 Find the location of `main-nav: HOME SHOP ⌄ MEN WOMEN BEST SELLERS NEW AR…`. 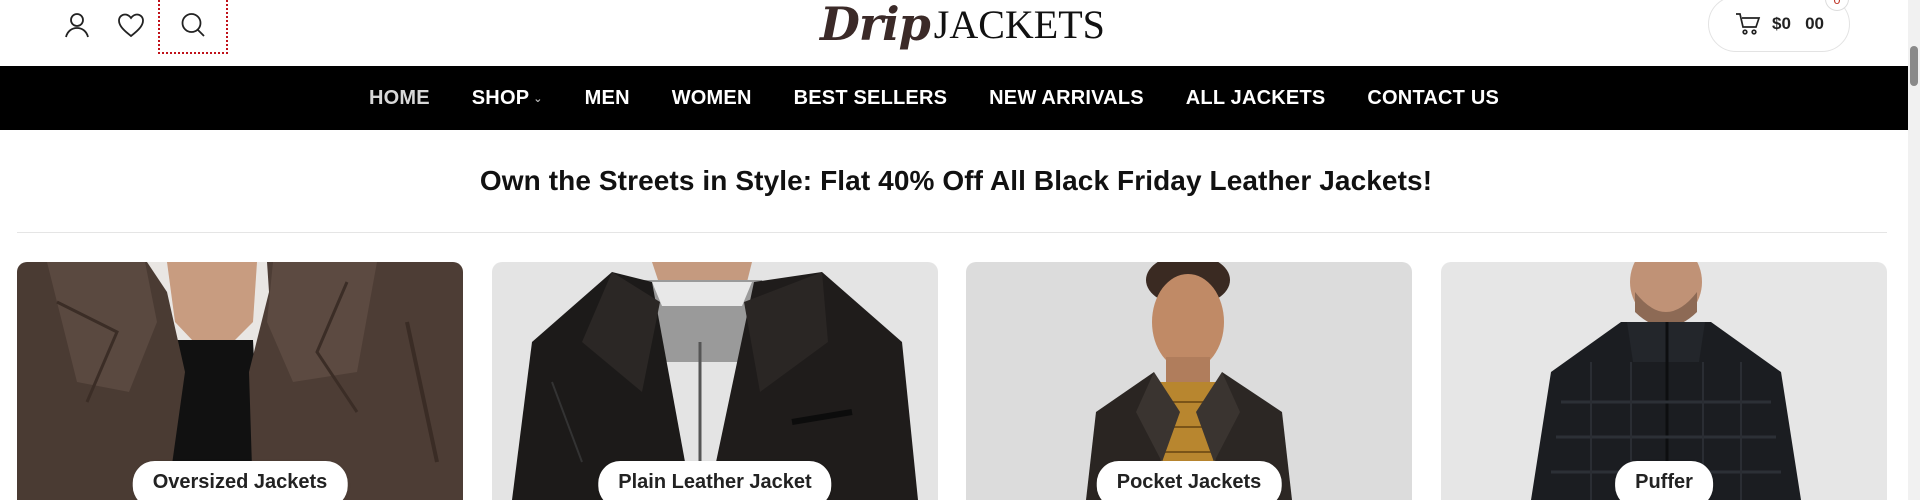

main-nav: HOME SHOP ⌄ MEN WOMEN BEST SELLERS NEW AR… is located at coordinates (954, 98).